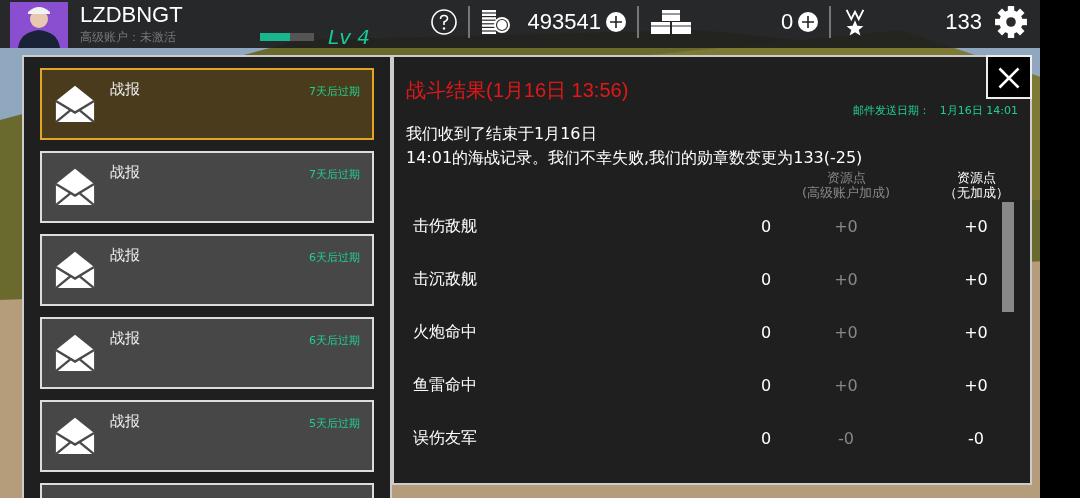 The image size is (1080, 498). Describe the element at coordinates (128, 37) in the screenshot. I see `account-status: 高级账户：未激活` at that location.